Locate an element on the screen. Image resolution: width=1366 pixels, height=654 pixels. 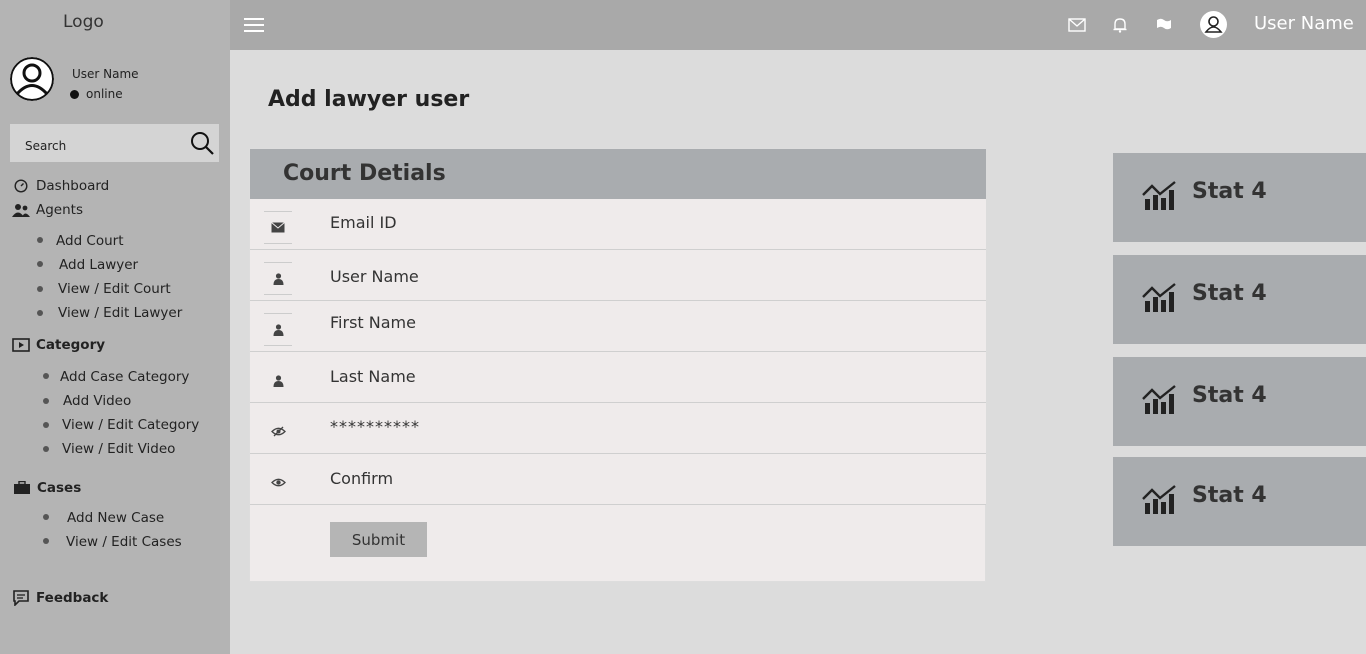
search-input is located at coordinates (105, 146).